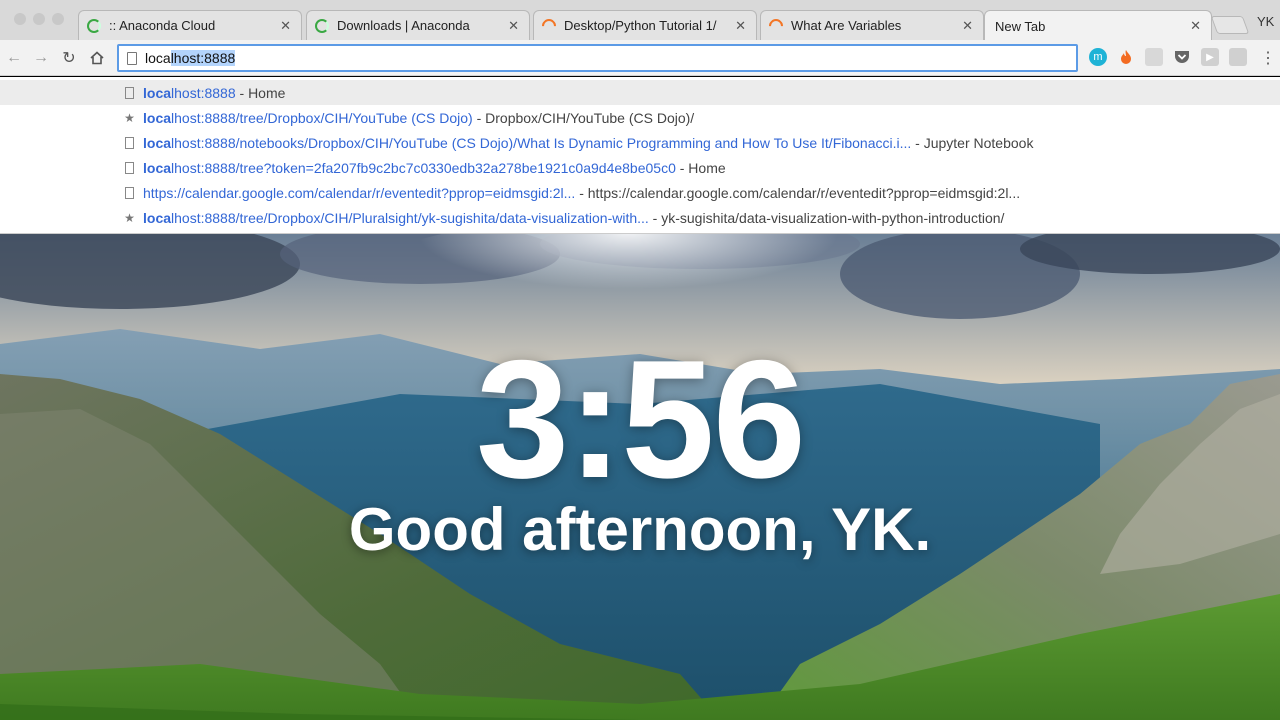 The image size is (1280, 720). I want to click on greeting-text: Good afternoon, YK., so click(640, 529).